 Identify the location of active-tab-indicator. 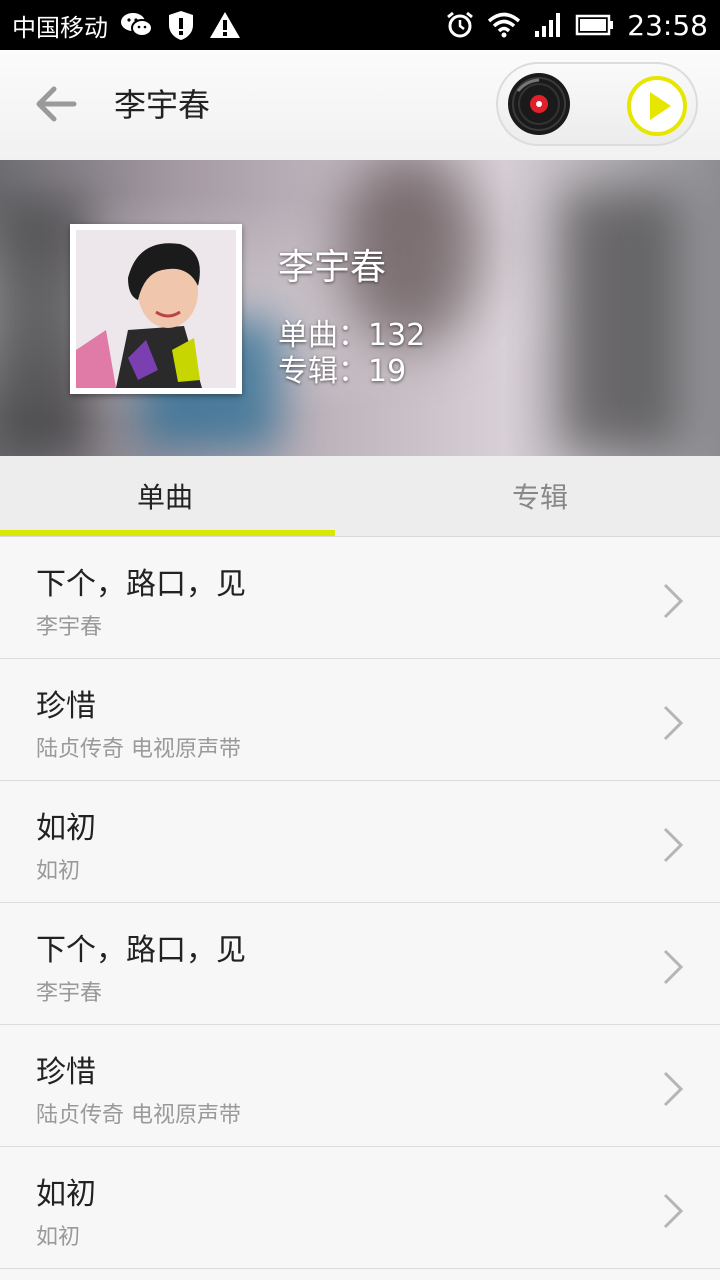
(167, 533).